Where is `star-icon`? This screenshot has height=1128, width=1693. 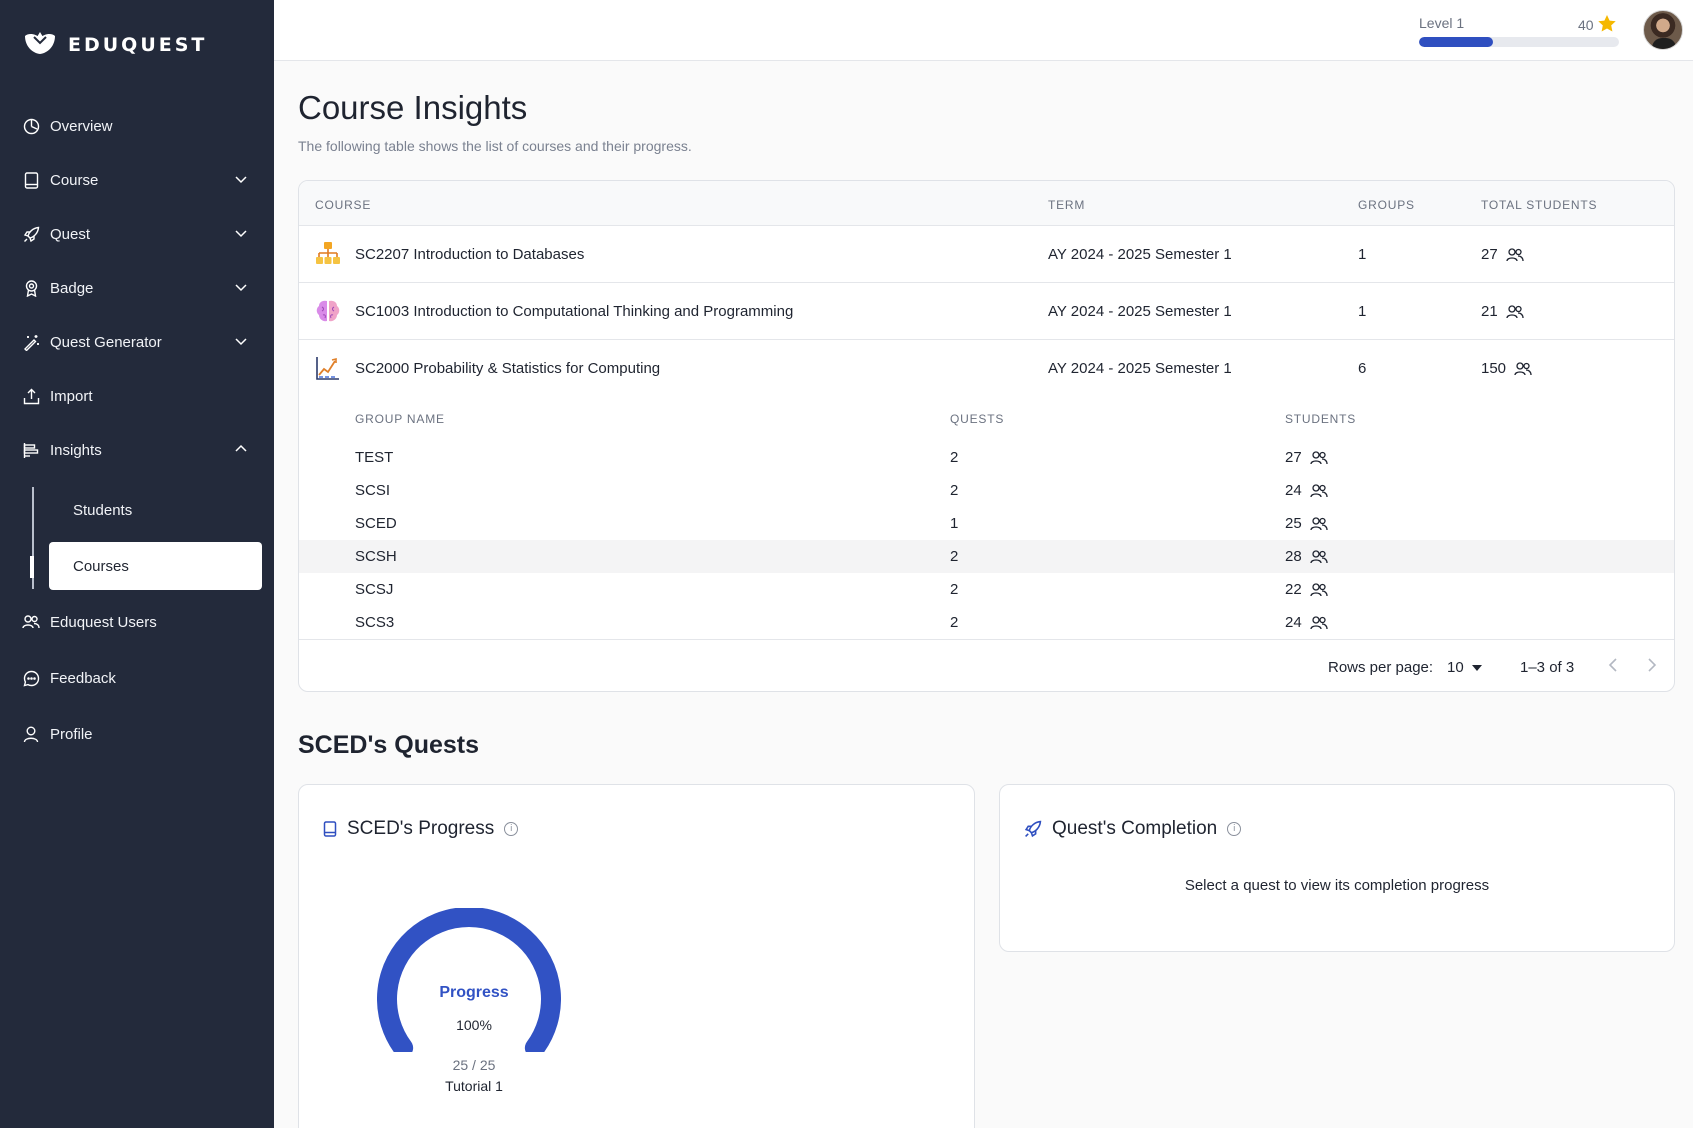 star-icon is located at coordinates (1607, 25).